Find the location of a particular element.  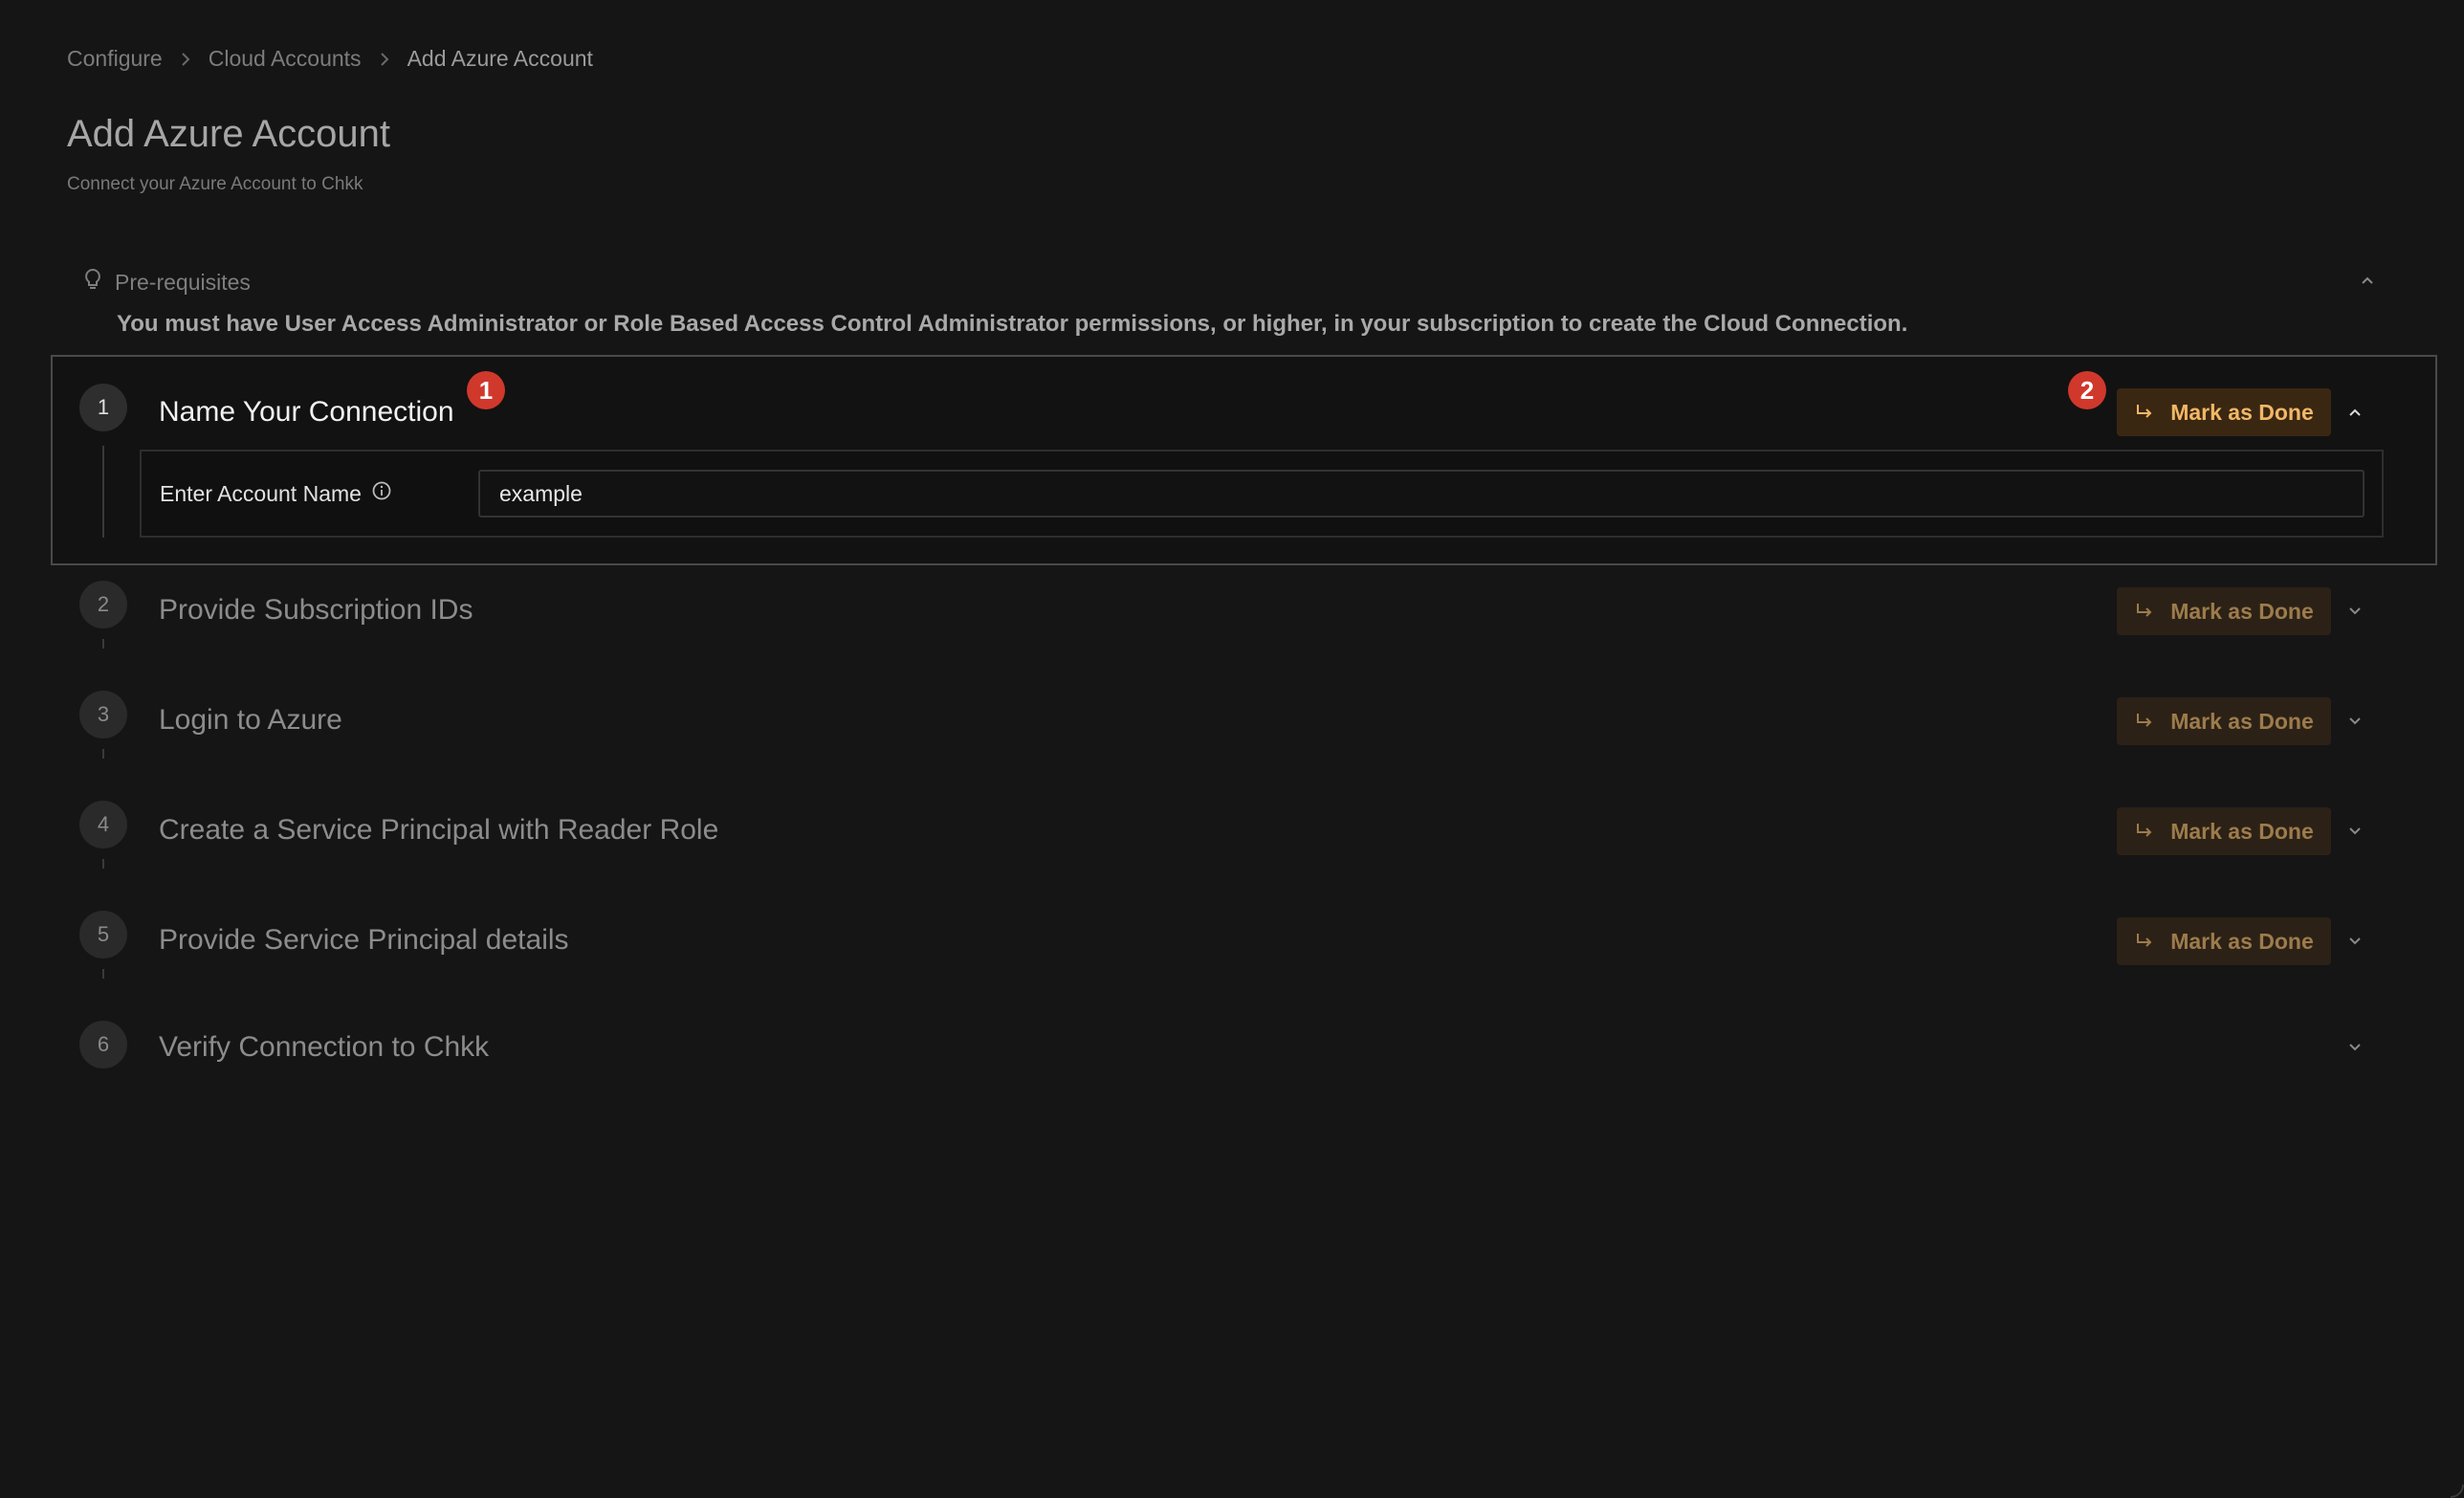

lightbulb-icon is located at coordinates (92, 282).